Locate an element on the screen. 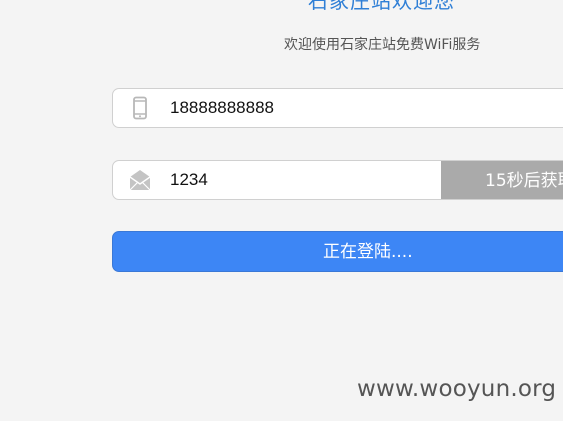  get-code-button: 15秒后获取 is located at coordinates (502, 180).